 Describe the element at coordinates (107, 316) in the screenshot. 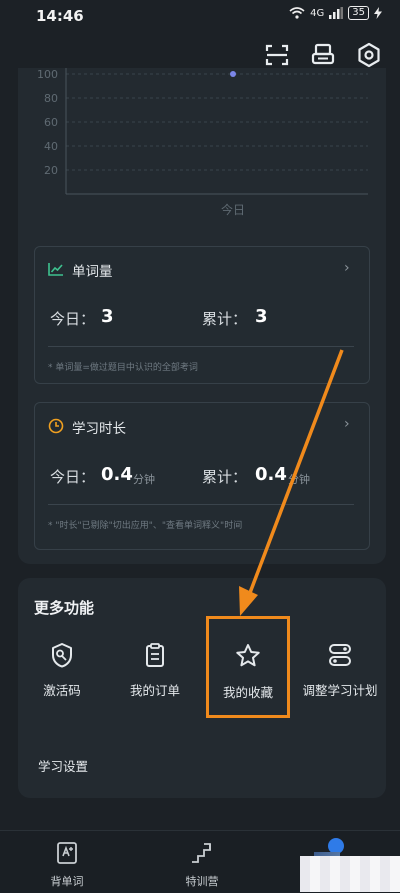

I see `word-today-value: 3` at that location.